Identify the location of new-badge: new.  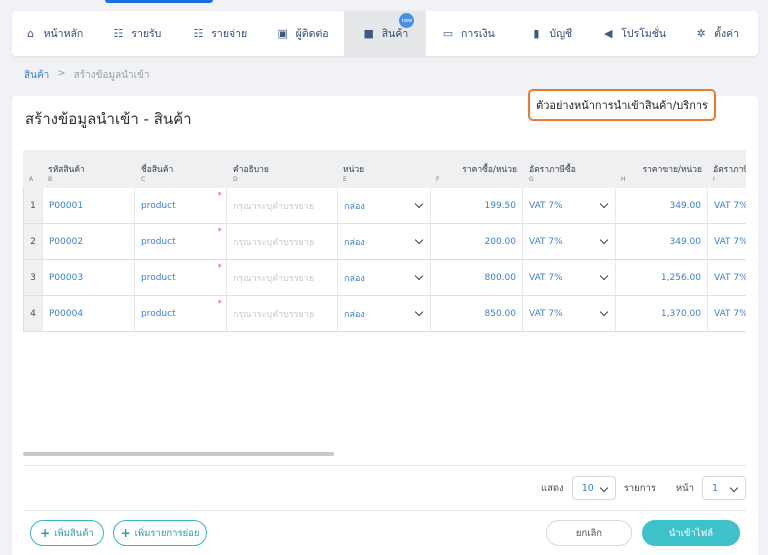
(407, 20).